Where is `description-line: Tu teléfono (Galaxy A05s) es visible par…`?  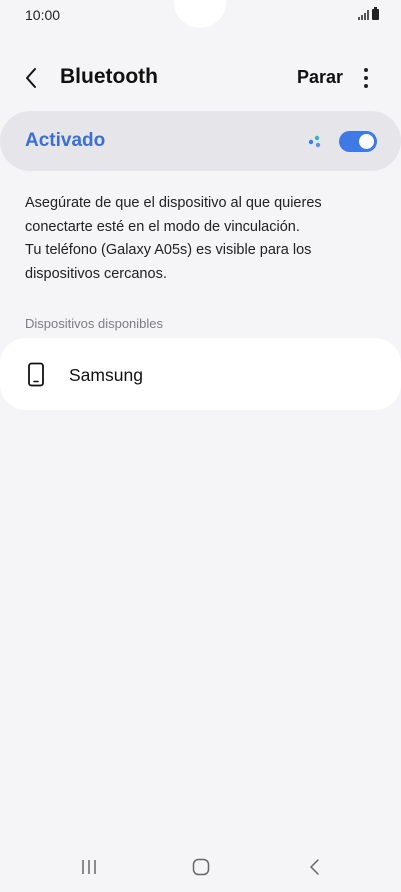 description-line: Tu teléfono (Galaxy A05s) es visible par… is located at coordinates (168, 250).